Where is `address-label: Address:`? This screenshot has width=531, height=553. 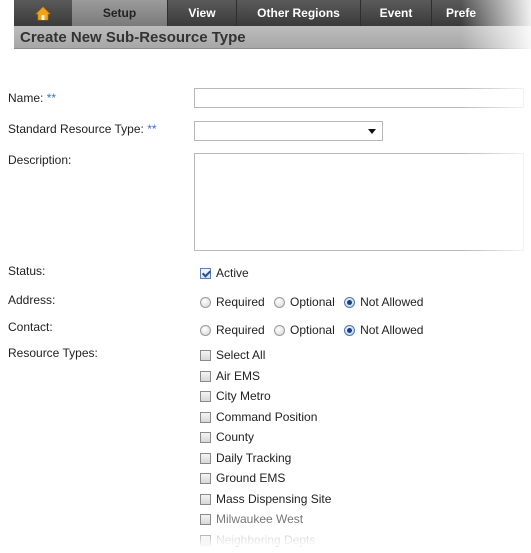 address-label: Address: is located at coordinates (31, 300).